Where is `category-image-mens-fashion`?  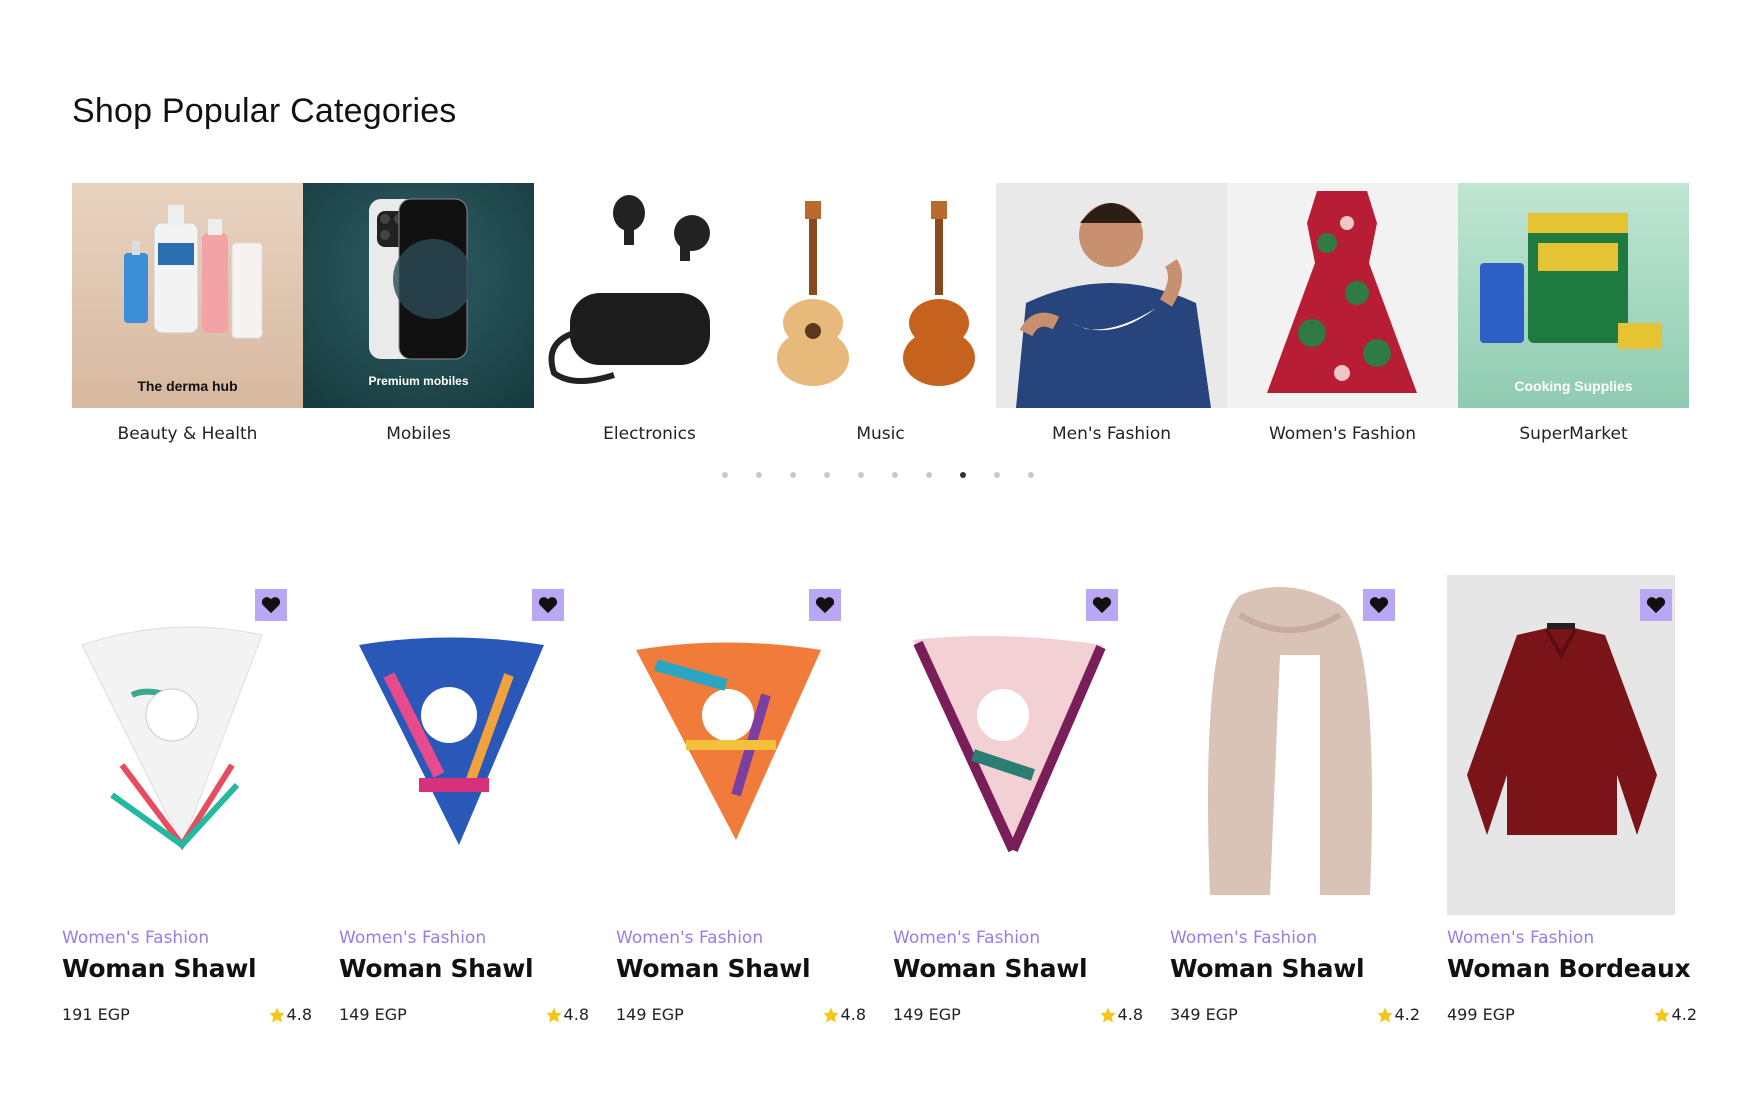
category-image-mens-fashion is located at coordinates (1111, 295).